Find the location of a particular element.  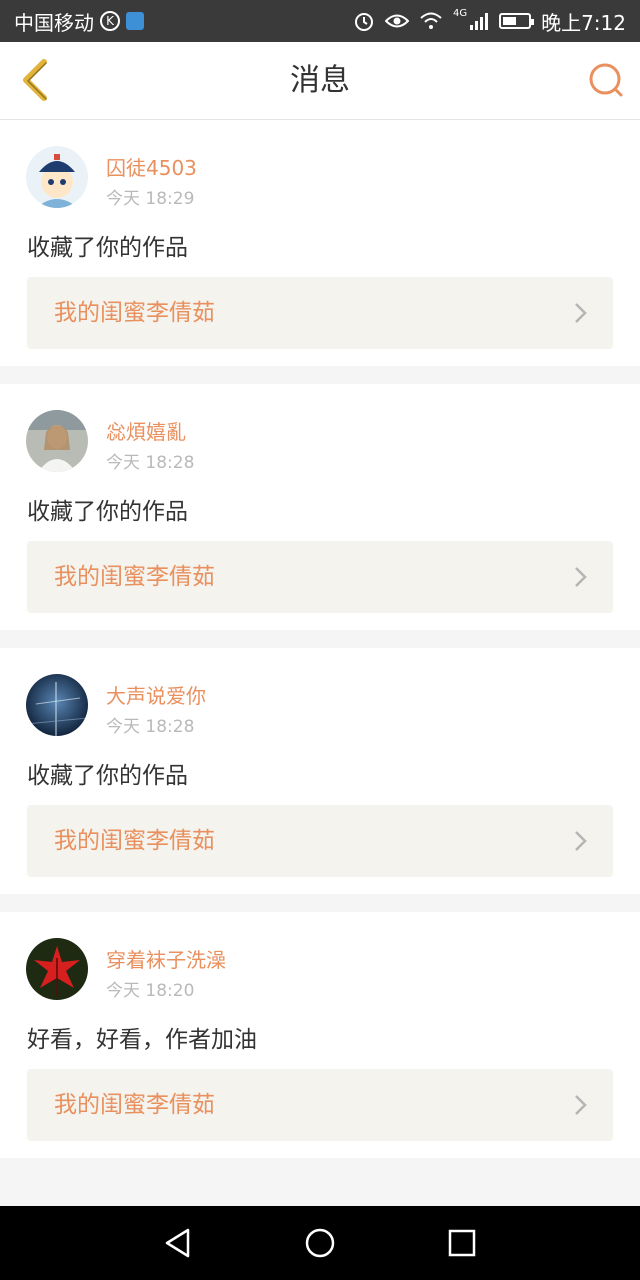

header: 消息 is located at coordinates (320, 81).